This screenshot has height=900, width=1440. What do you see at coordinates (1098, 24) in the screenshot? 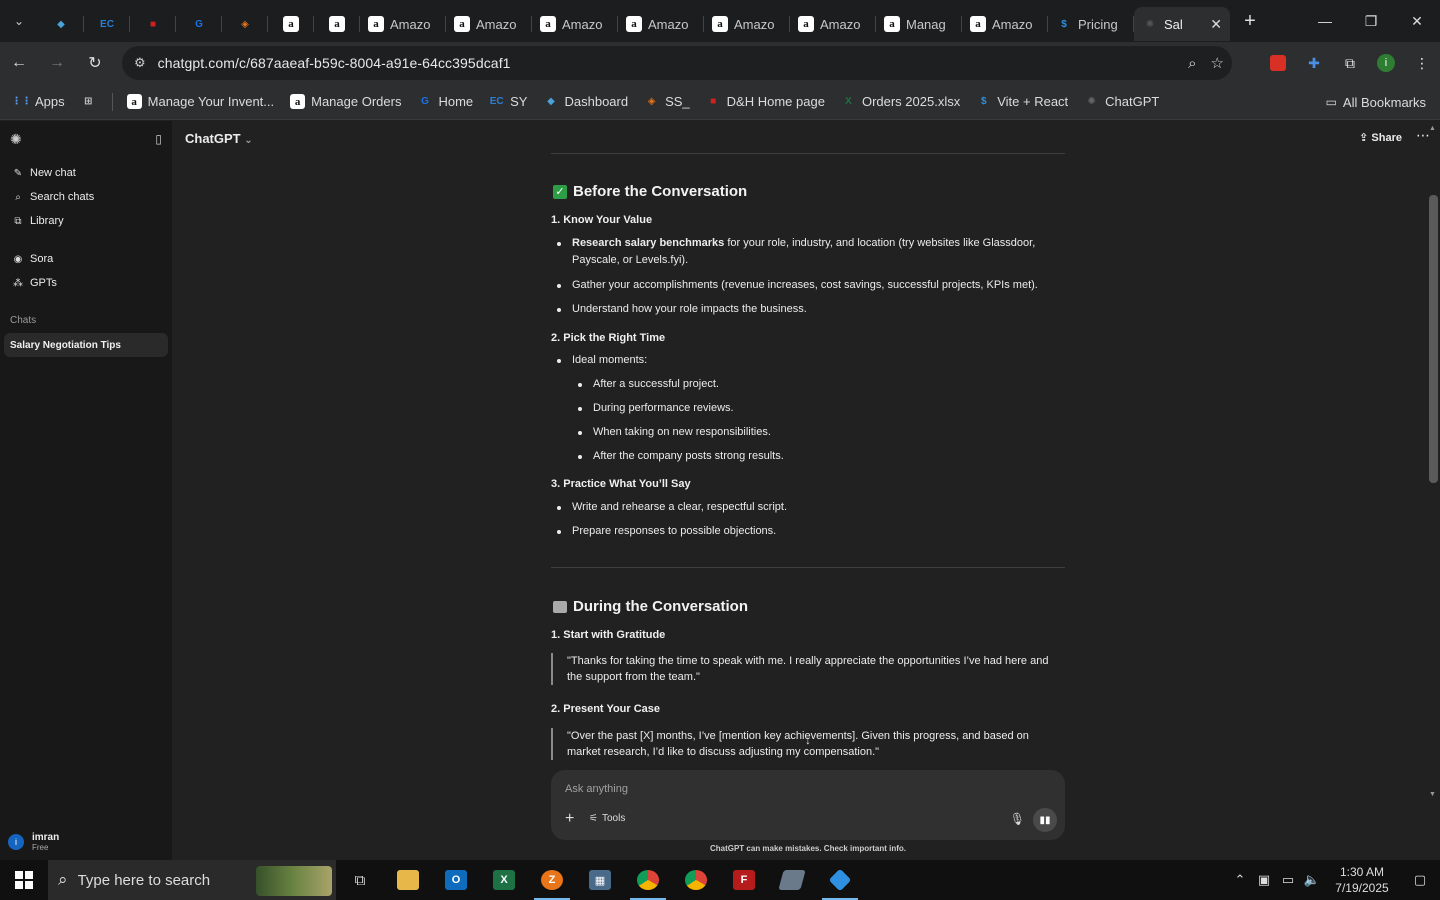
I see `tab-title: Pricing` at bounding box center [1098, 24].